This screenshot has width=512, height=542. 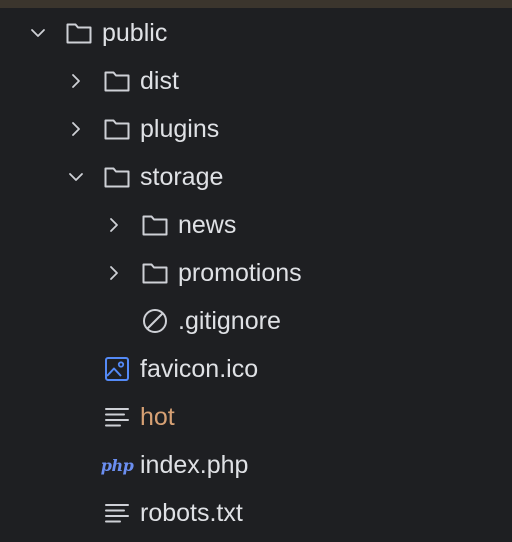 What do you see at coordinates (256, 129) in the screenshot?
I see `tree-row-plugins: plugins` at bounding box center [256, 129].